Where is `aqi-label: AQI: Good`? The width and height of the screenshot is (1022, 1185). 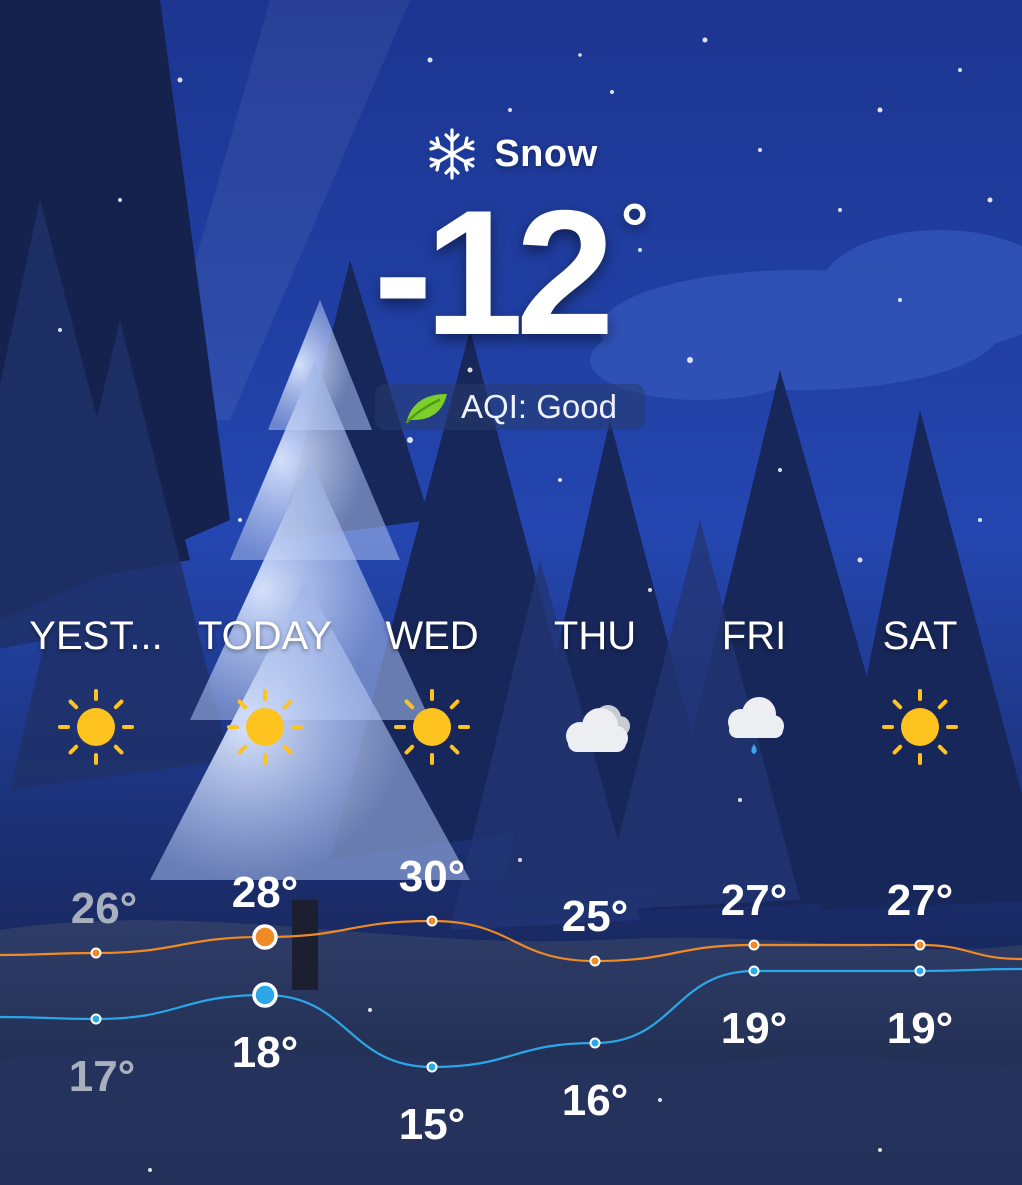 aqi-label: AQI: Good is located at coordinates (539, 406).